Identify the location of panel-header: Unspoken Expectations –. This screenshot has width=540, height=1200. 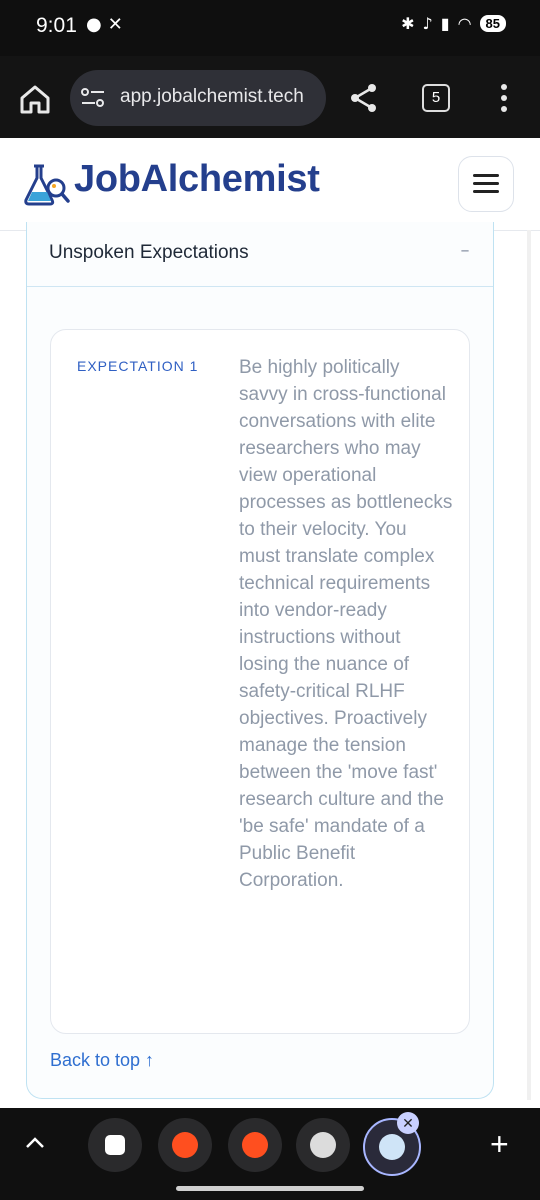
(260, 254).